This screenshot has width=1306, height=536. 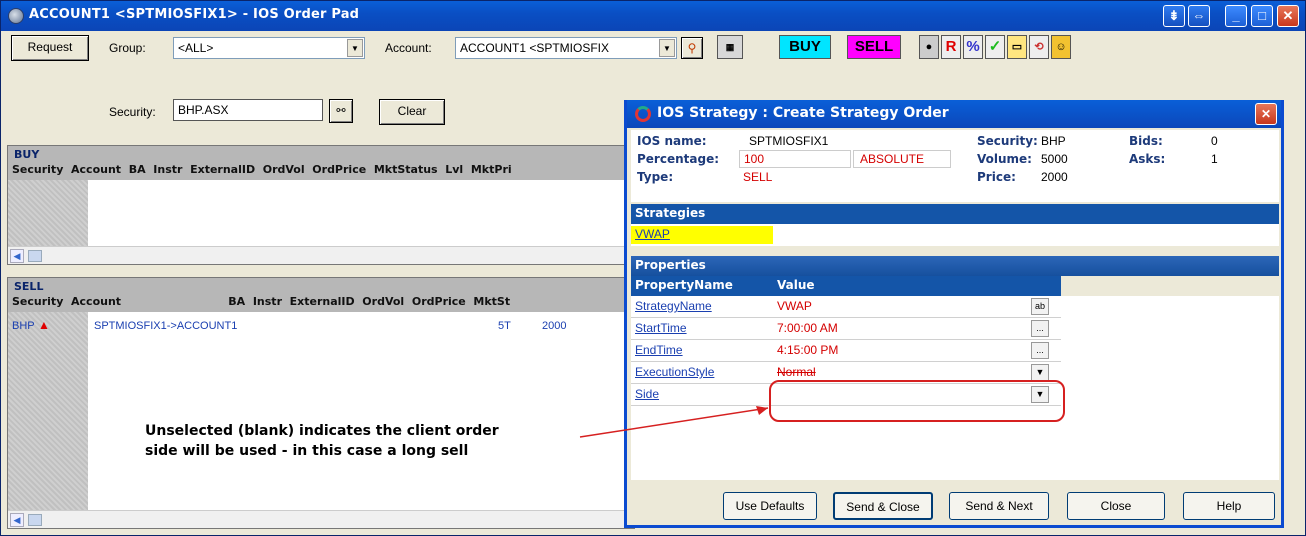 I want to click on app-icon, so click(x=16, y=16).